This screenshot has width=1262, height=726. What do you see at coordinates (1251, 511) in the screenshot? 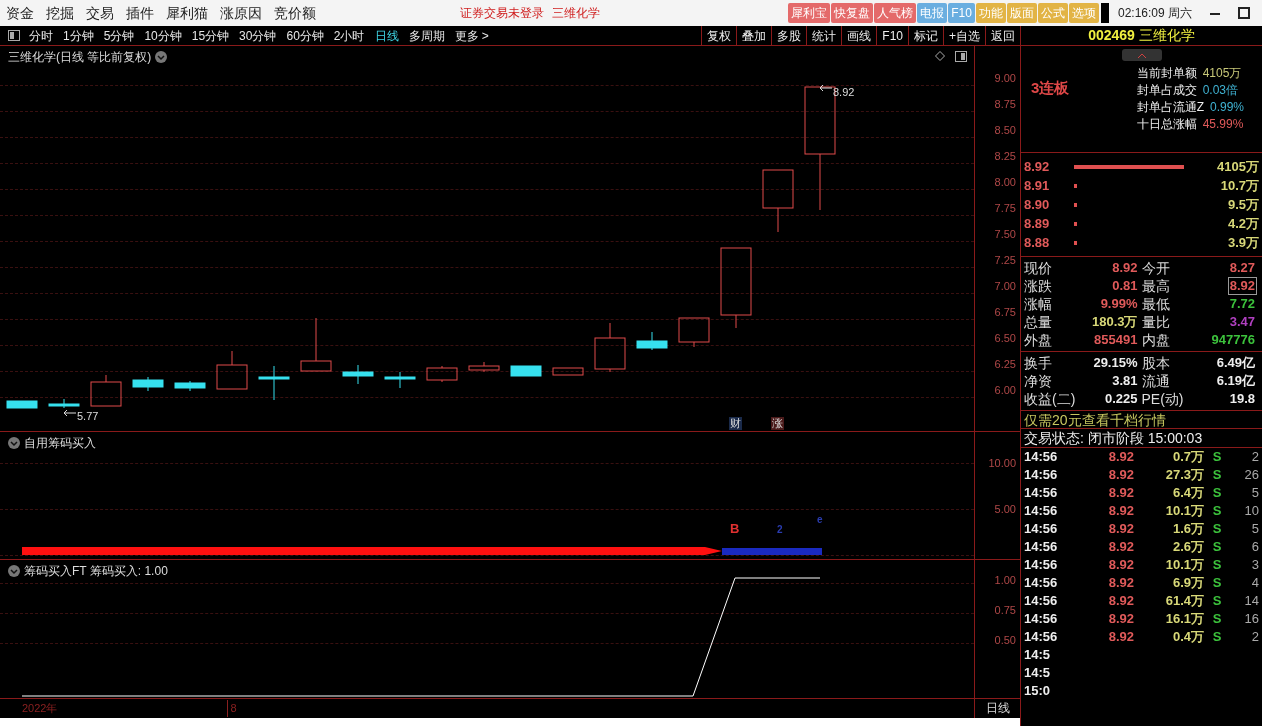
I see `trade-count: 10` at bounding box center [1251, 511].